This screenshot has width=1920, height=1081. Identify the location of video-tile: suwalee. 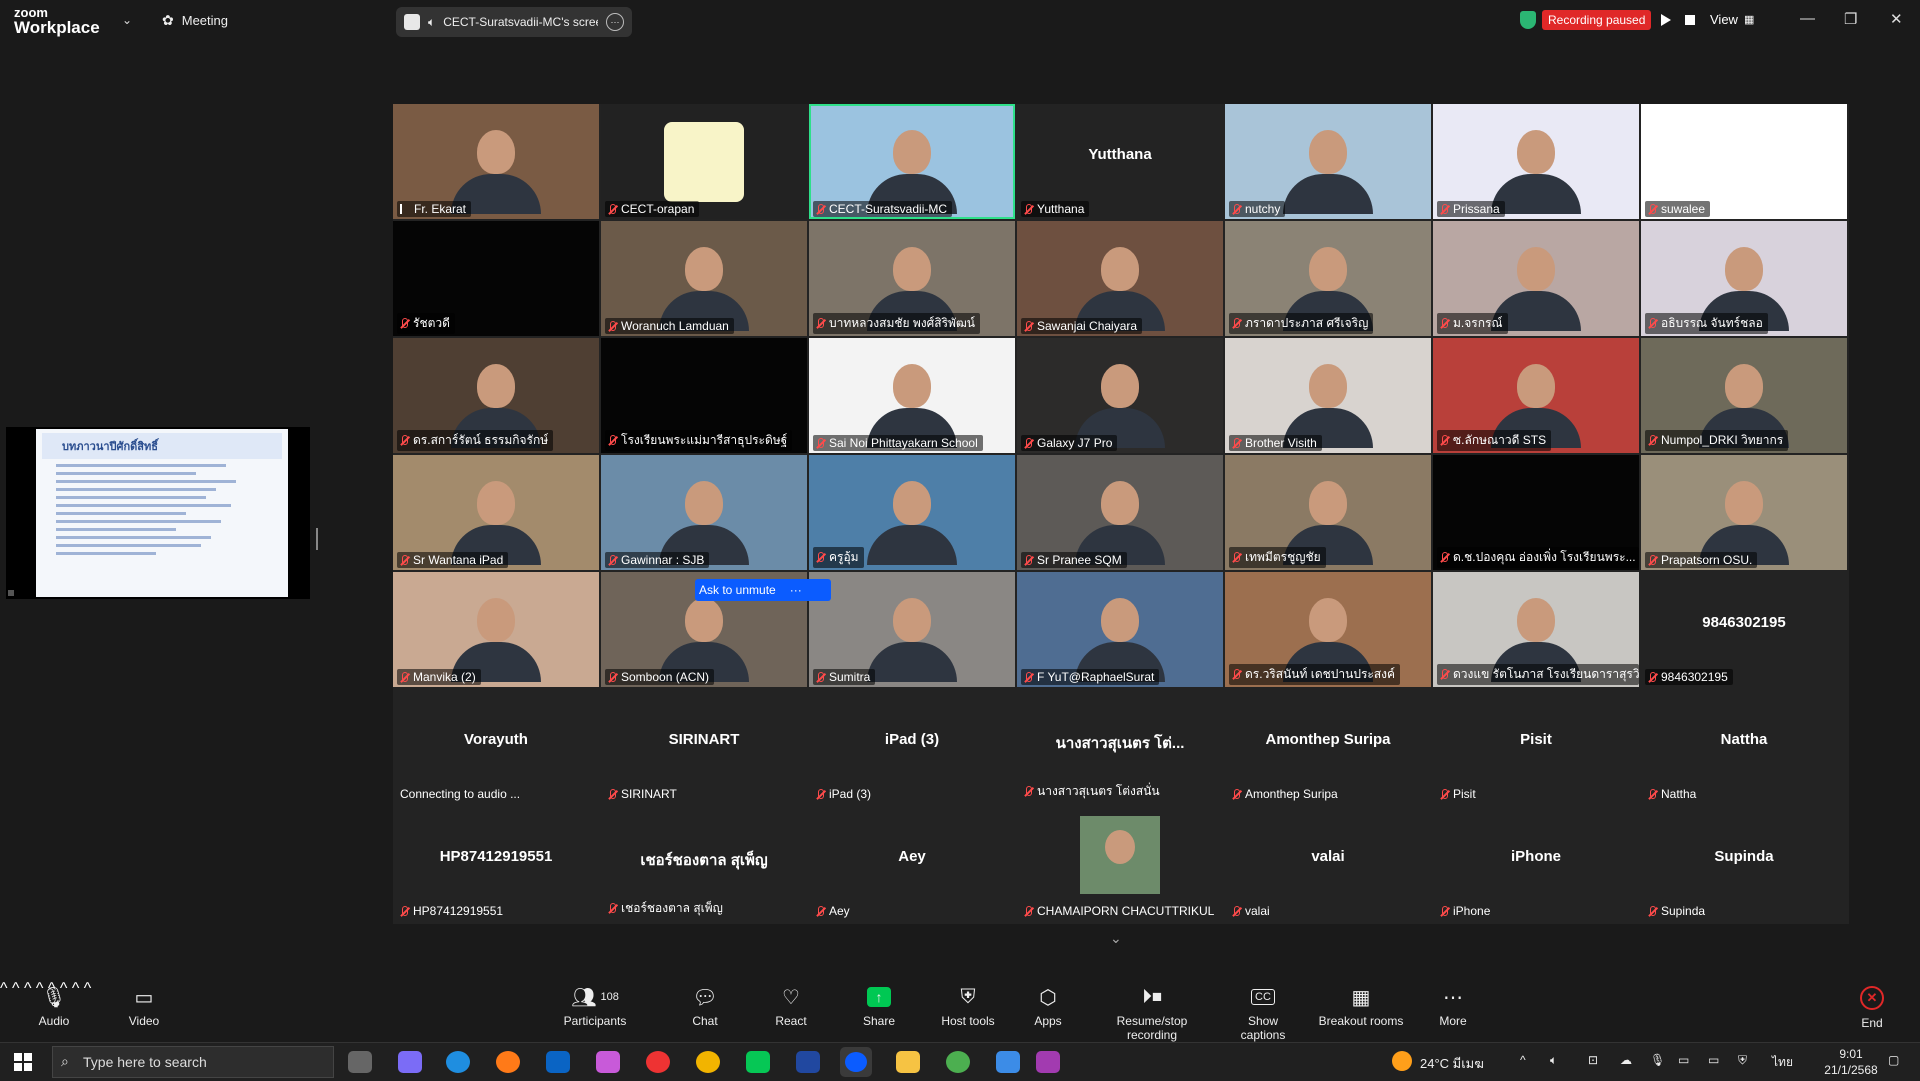
(1744, 161).